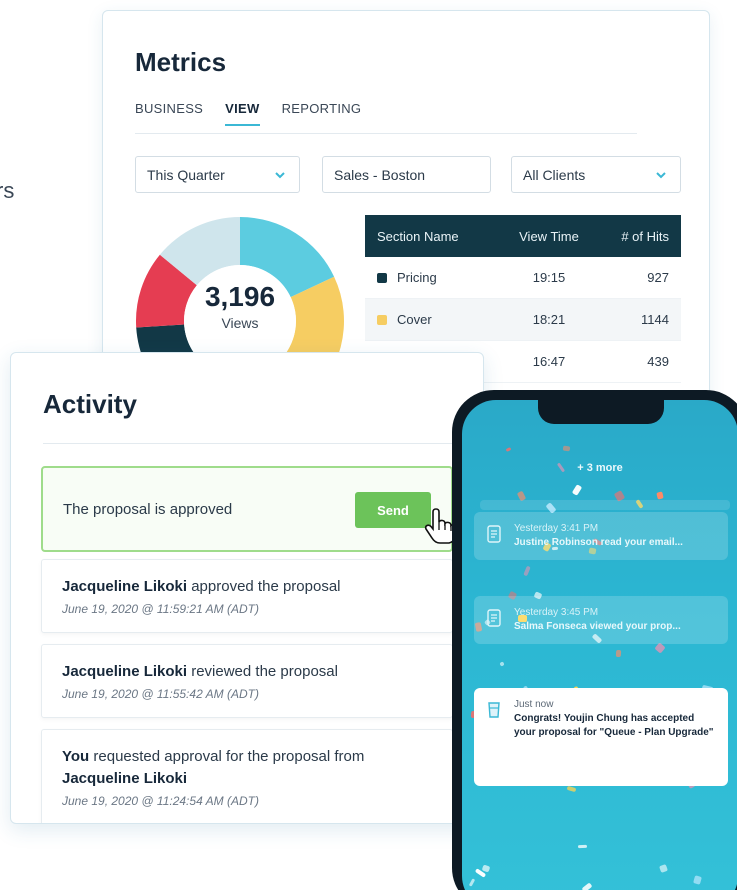  Describe the element at coordinates (658, 277) in the screenshot. I see `row-hits: 927` at that location.